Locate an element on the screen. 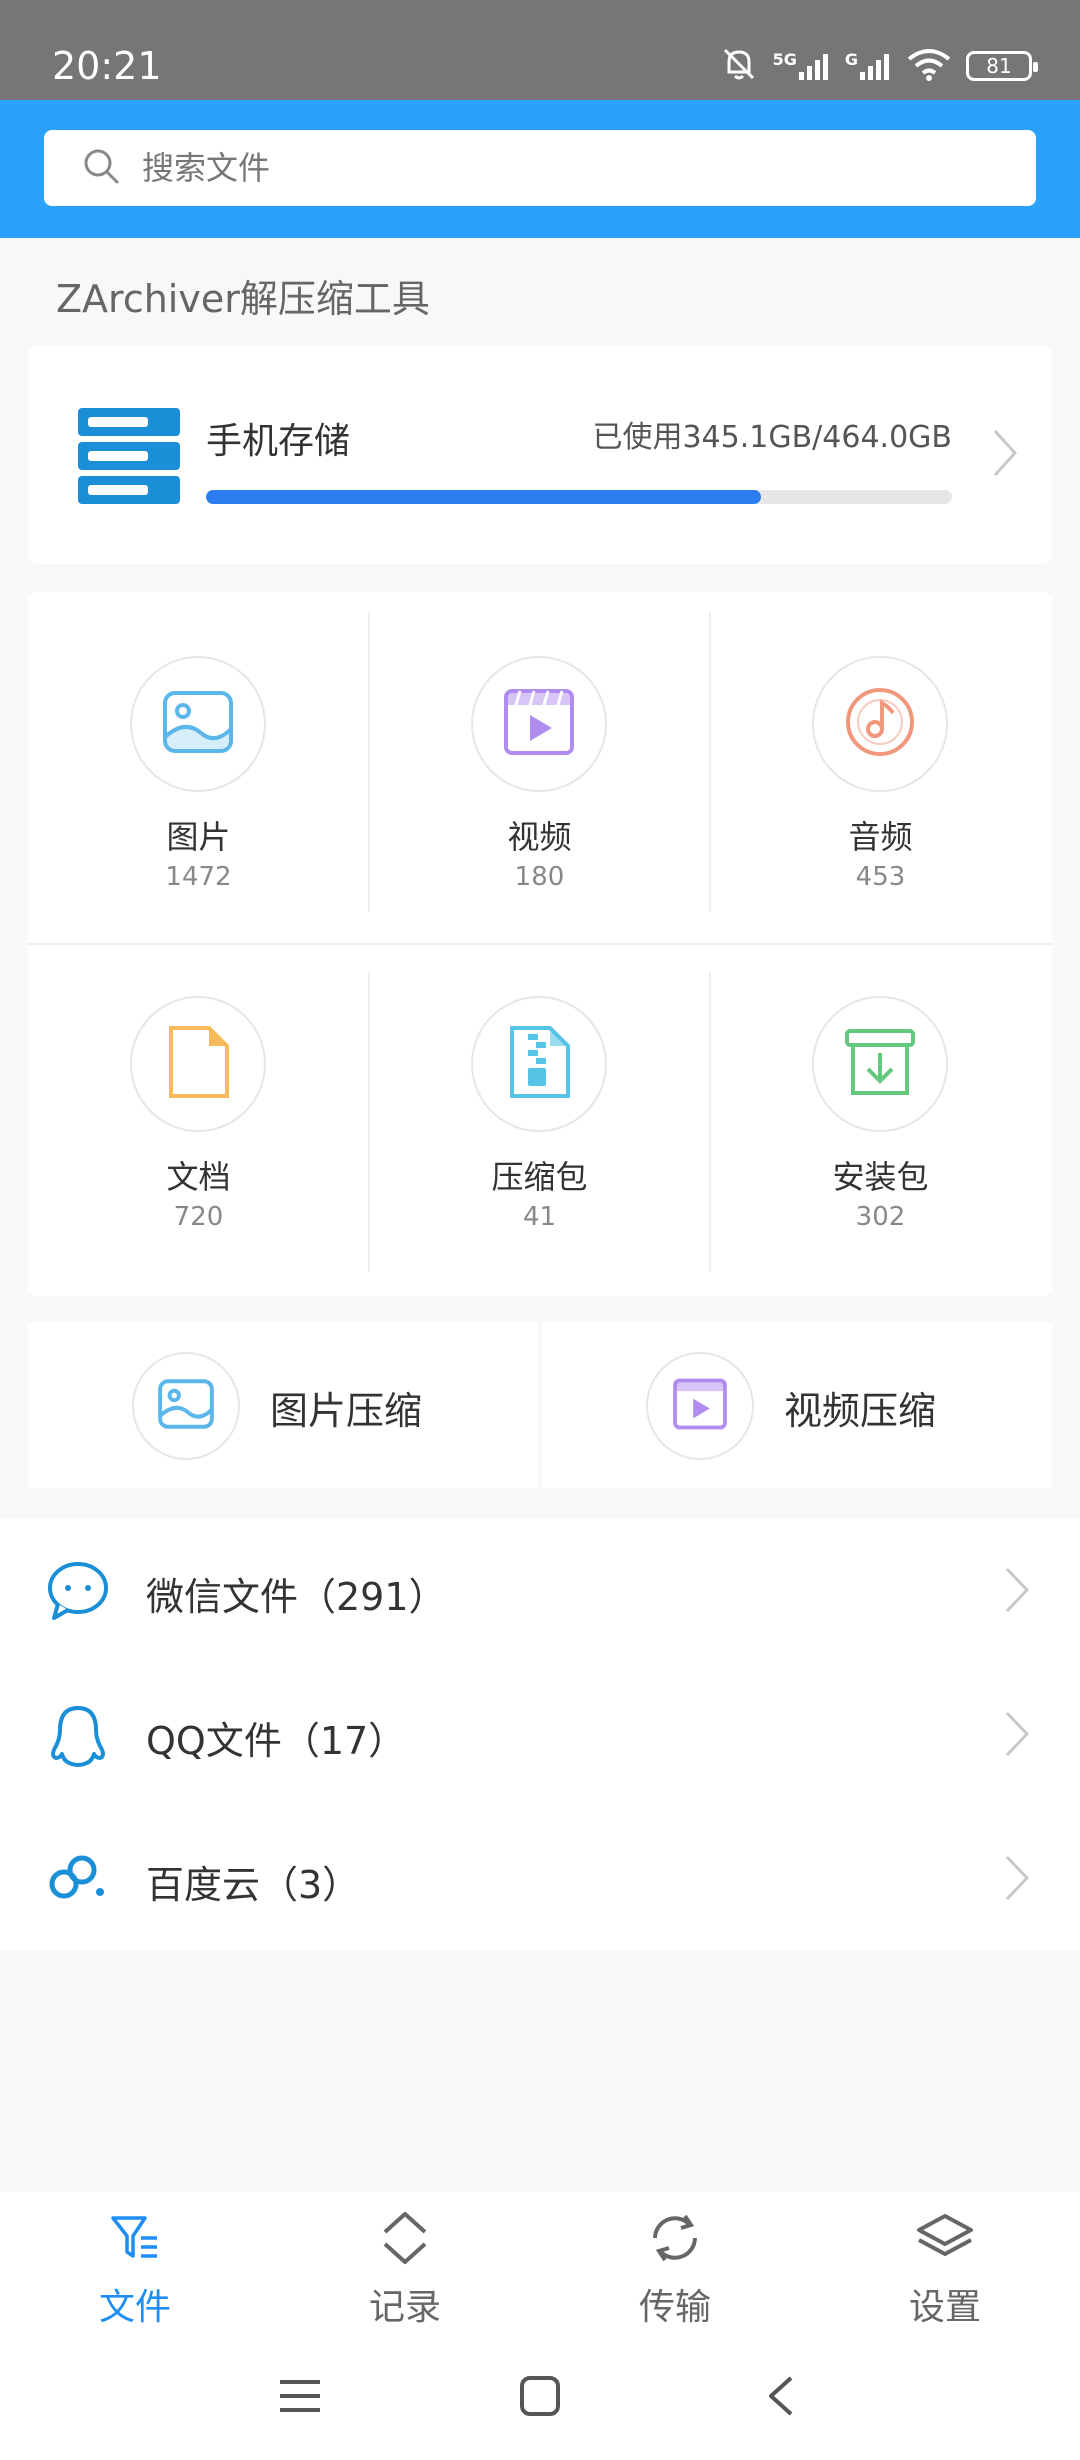  nav-settings: 设置 is located at coordinates (945, 2265).